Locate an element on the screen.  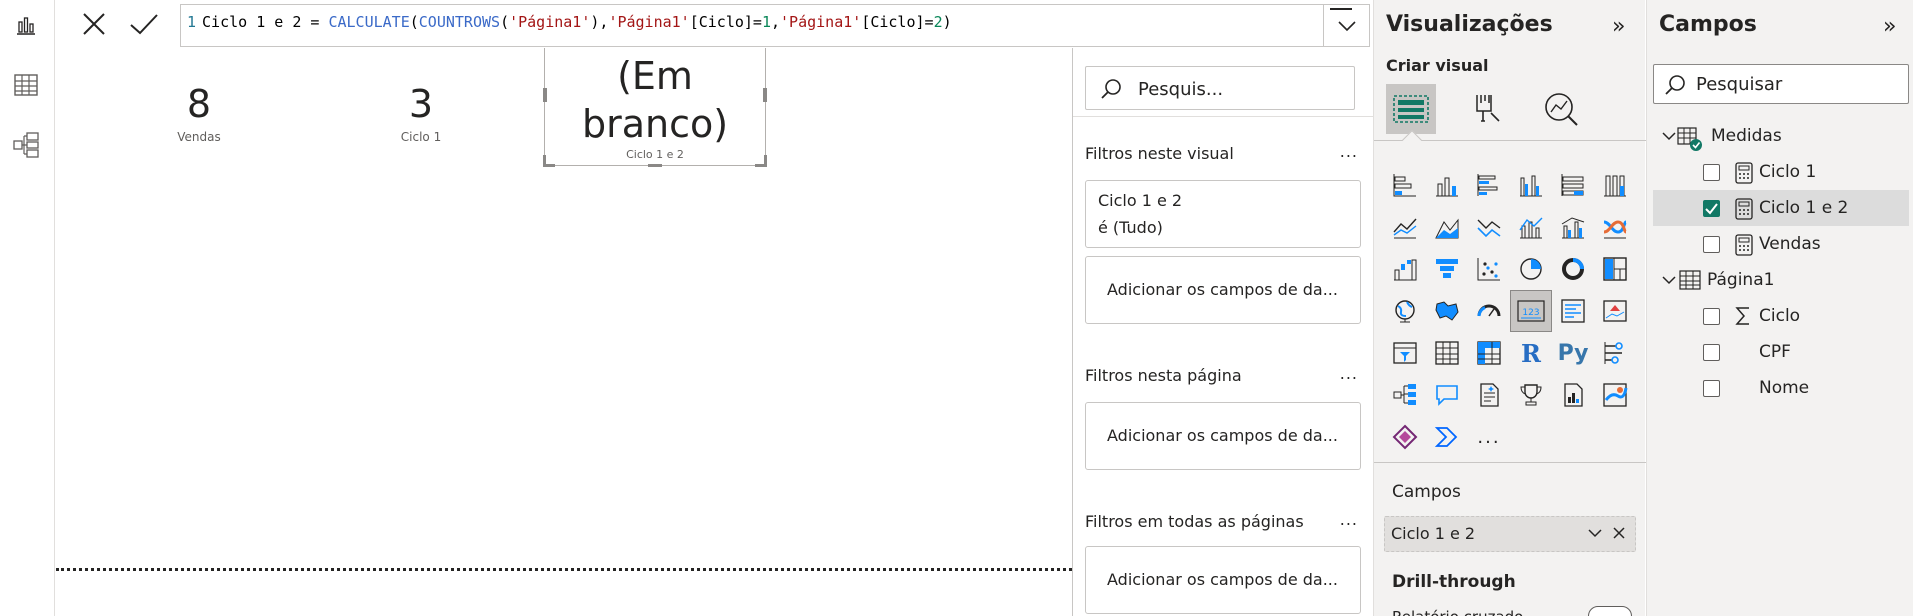
clustered-column-chart-button is located at coordinates (1531, 185).